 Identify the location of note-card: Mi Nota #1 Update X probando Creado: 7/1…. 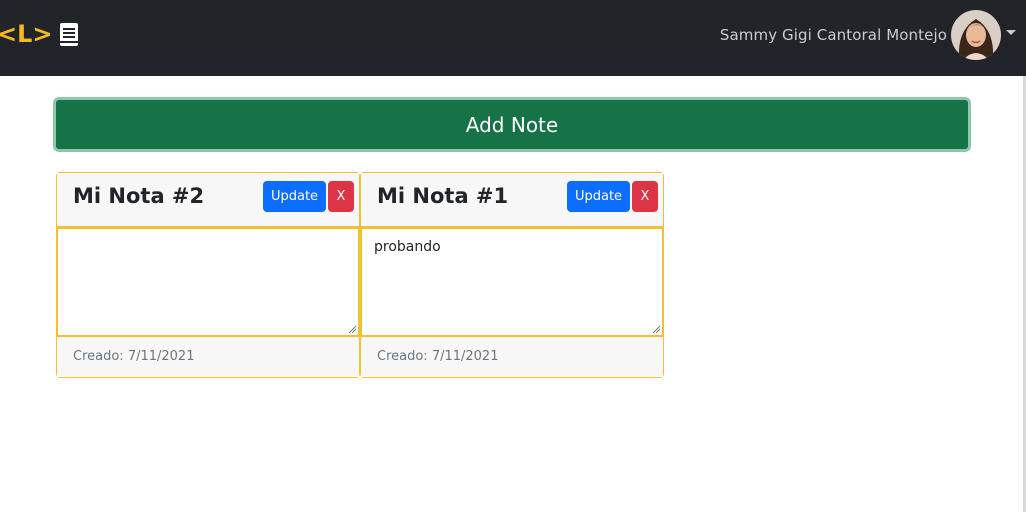
(512, 275).